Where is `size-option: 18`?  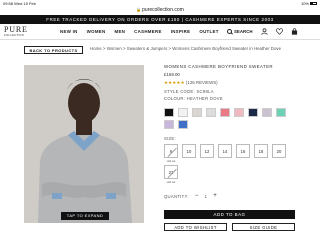
size-option: 18 is located at coordinates (261, 151).